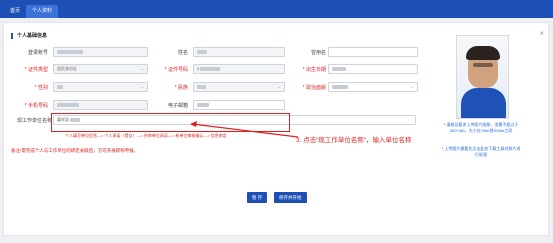 This screenshot has height=243, width=553. Describe the element at coordinates (244, 129) in the screenshot. I see `annotation-arrow` at that location.